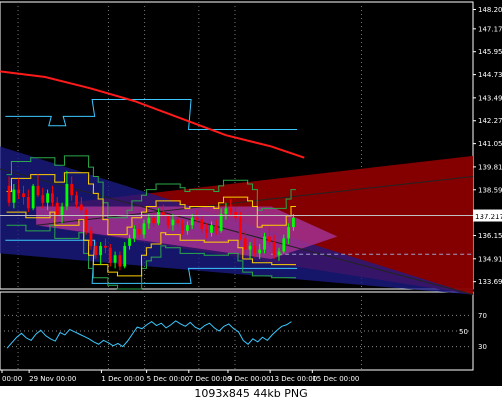  I want to click on x-tick-label-6: 13 Dec 00:00, so click(293, 379).